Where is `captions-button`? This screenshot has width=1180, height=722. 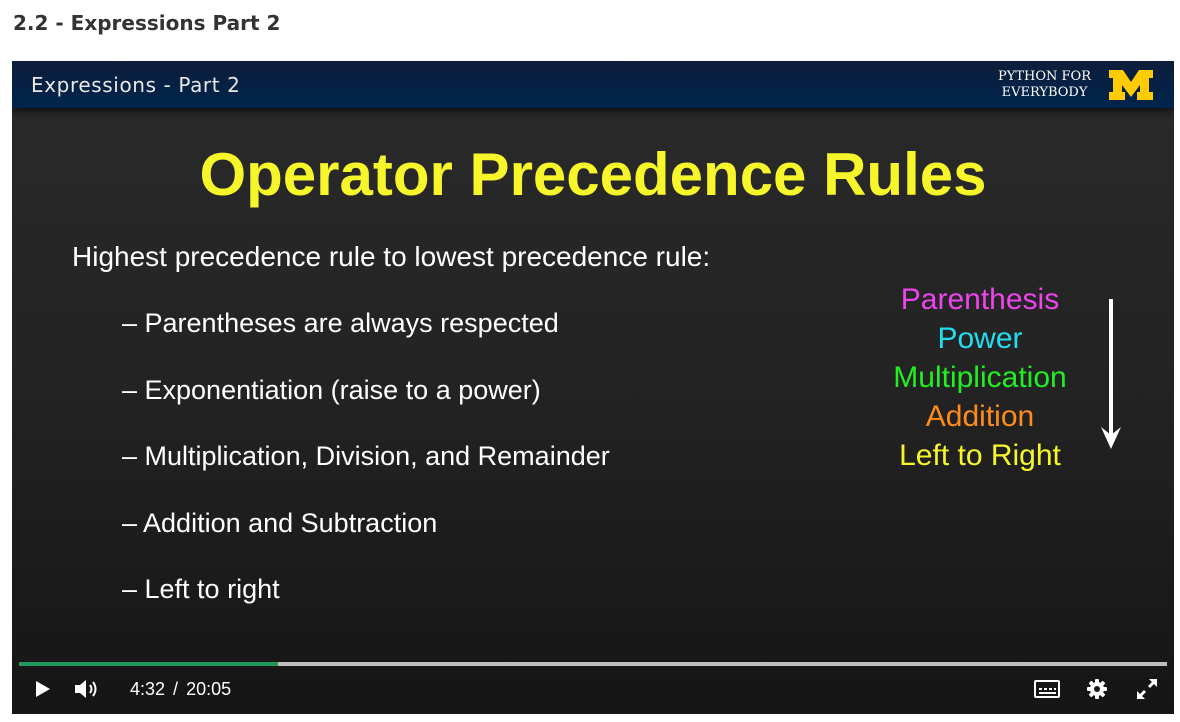
captions-button is located at coordinates (1047, 689).